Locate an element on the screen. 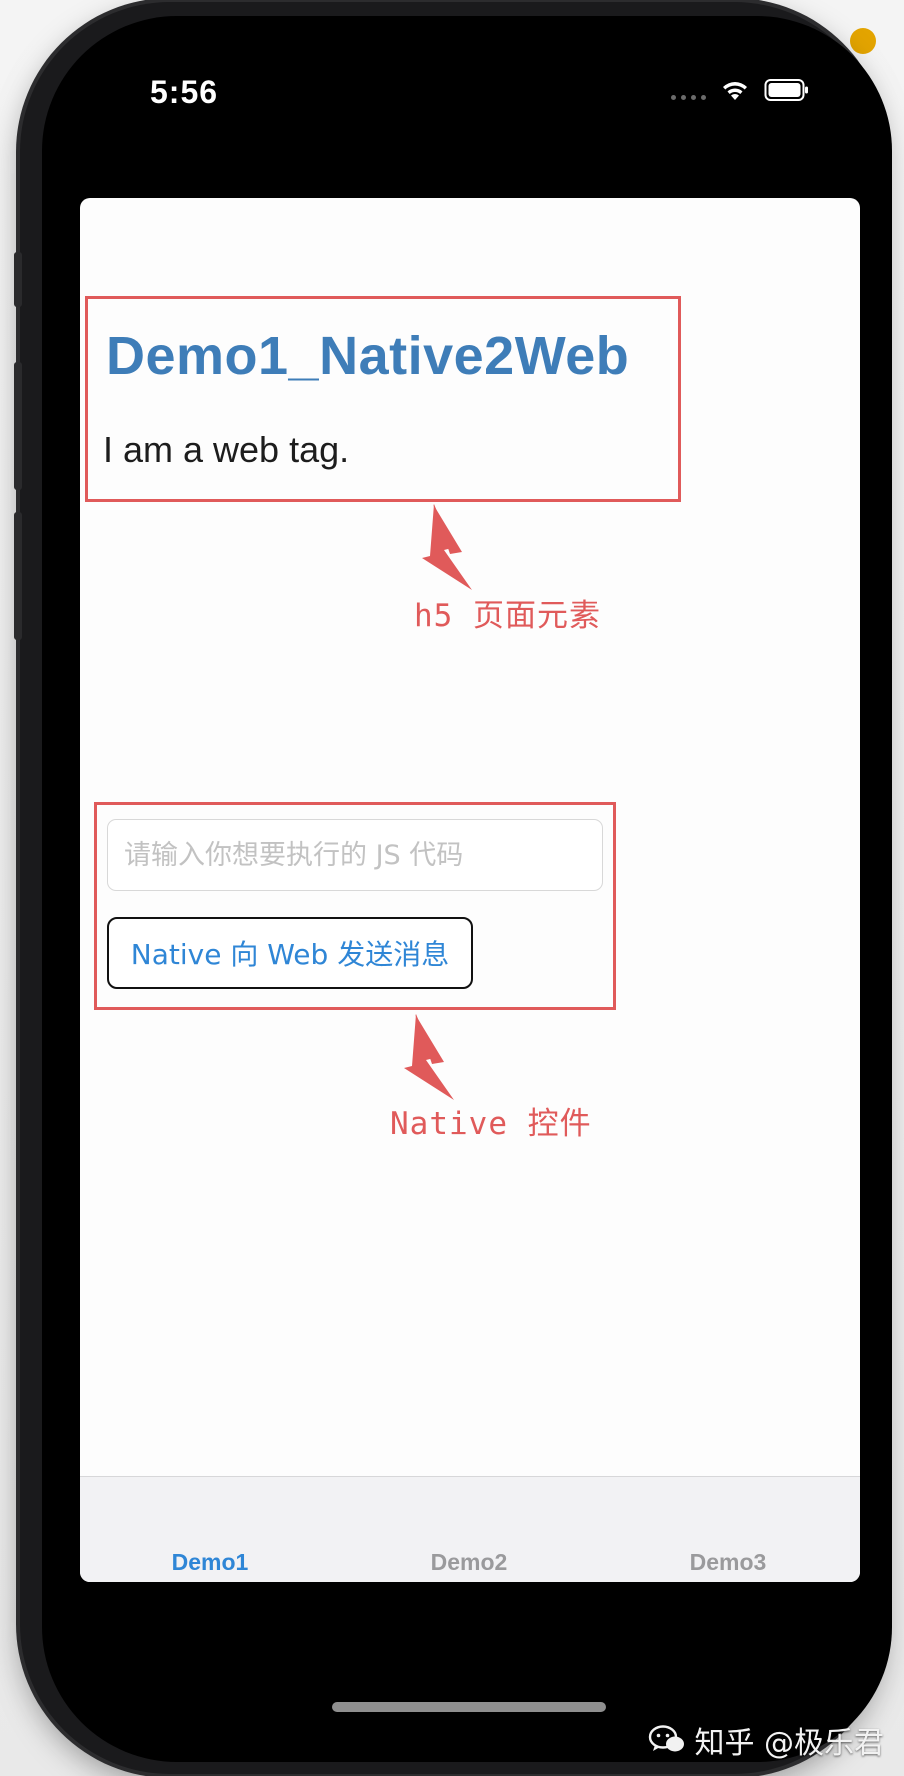 The width and height of the screenshot is (904, 1776). native-highlight-box: Native 向 Web 发送消息 is located at coordinates (355, 906).